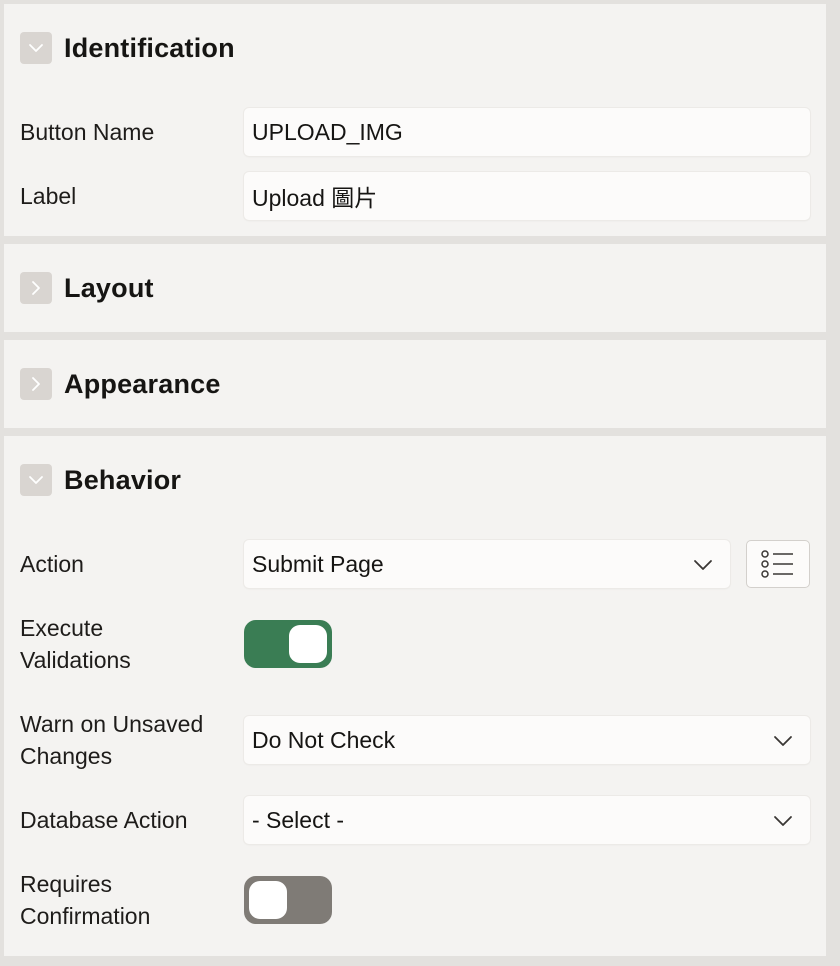  I want to click on behavior-header: Behavior, so click(100, 480).